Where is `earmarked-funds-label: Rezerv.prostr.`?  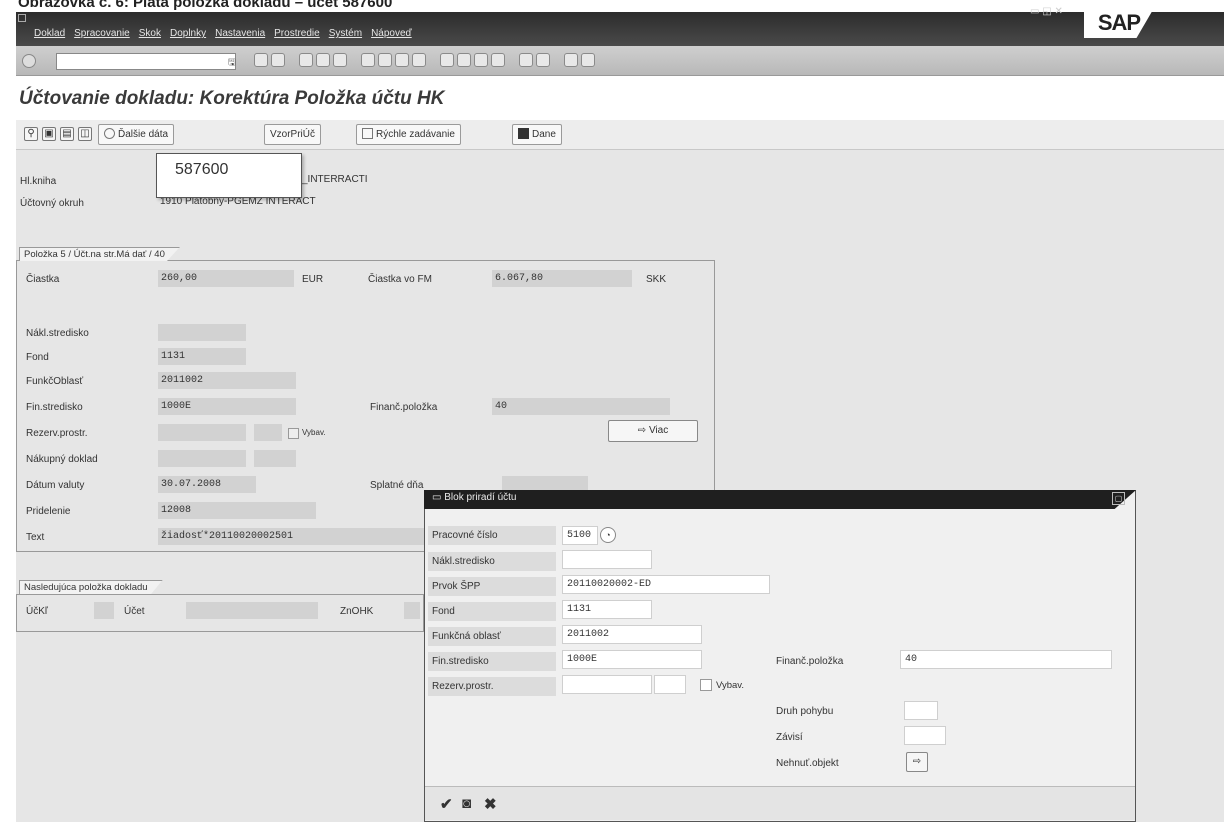
earmarked-funds-label: Rezerv.prostr. is located at coordinates (57, 433).